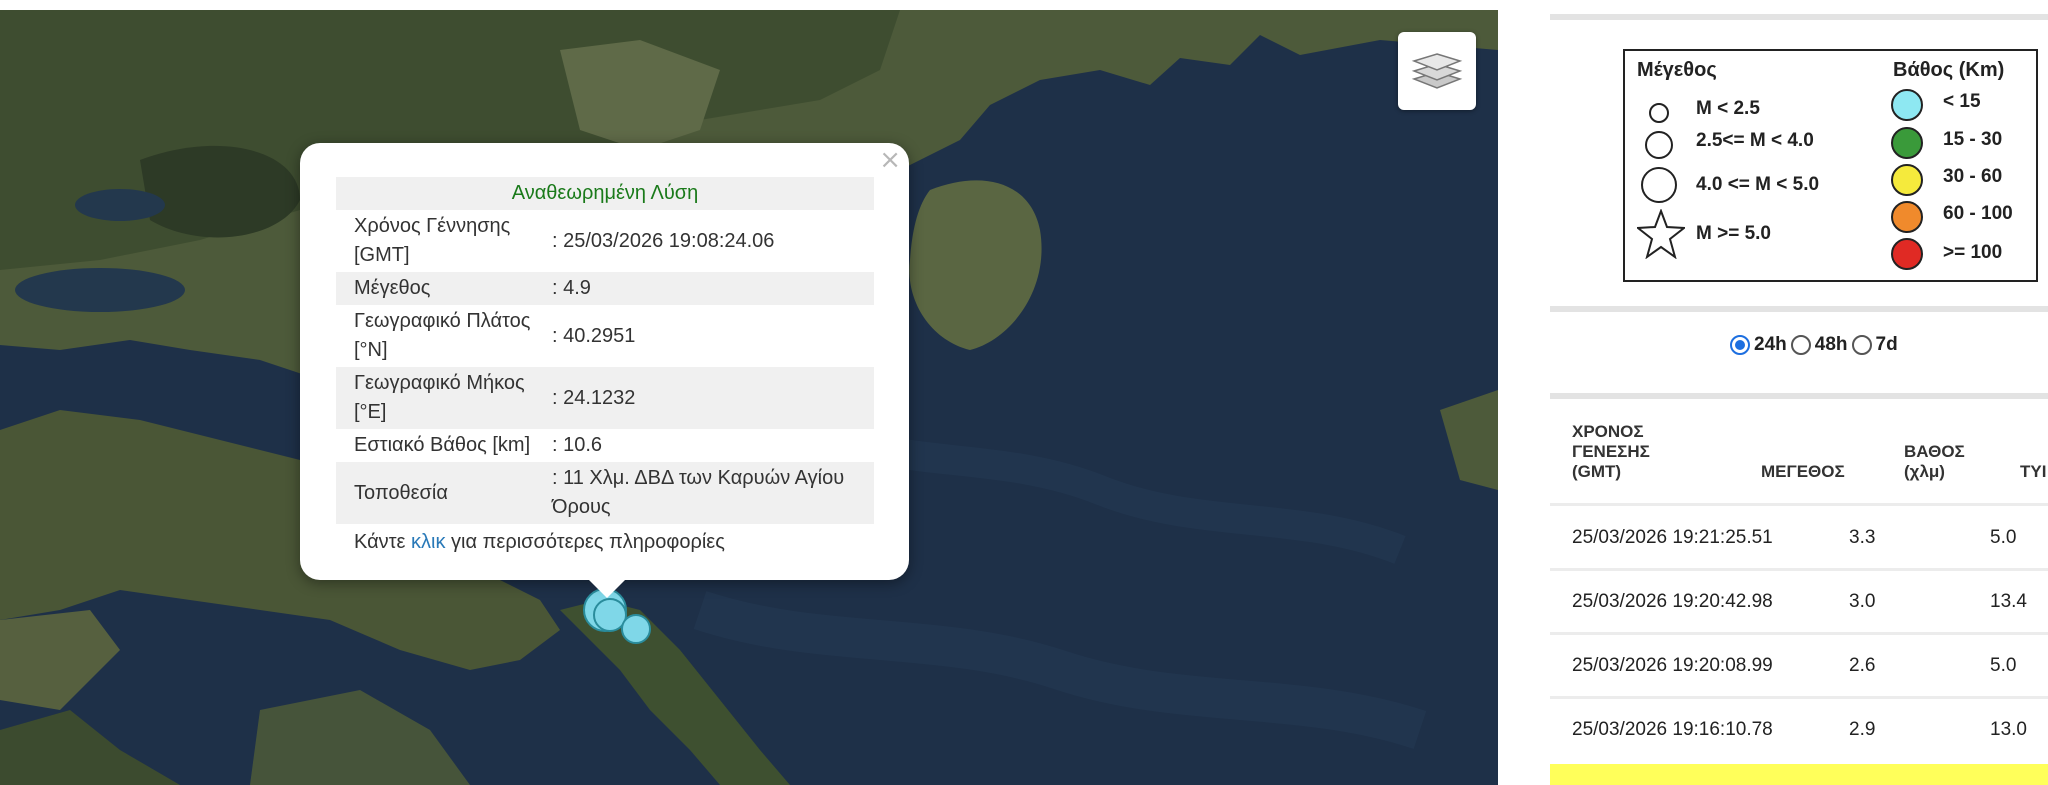 The image size is (2048, 785). I want to click on popup-footer-suffix: για περισσότερες πληροφορίες, so click(585, 542).